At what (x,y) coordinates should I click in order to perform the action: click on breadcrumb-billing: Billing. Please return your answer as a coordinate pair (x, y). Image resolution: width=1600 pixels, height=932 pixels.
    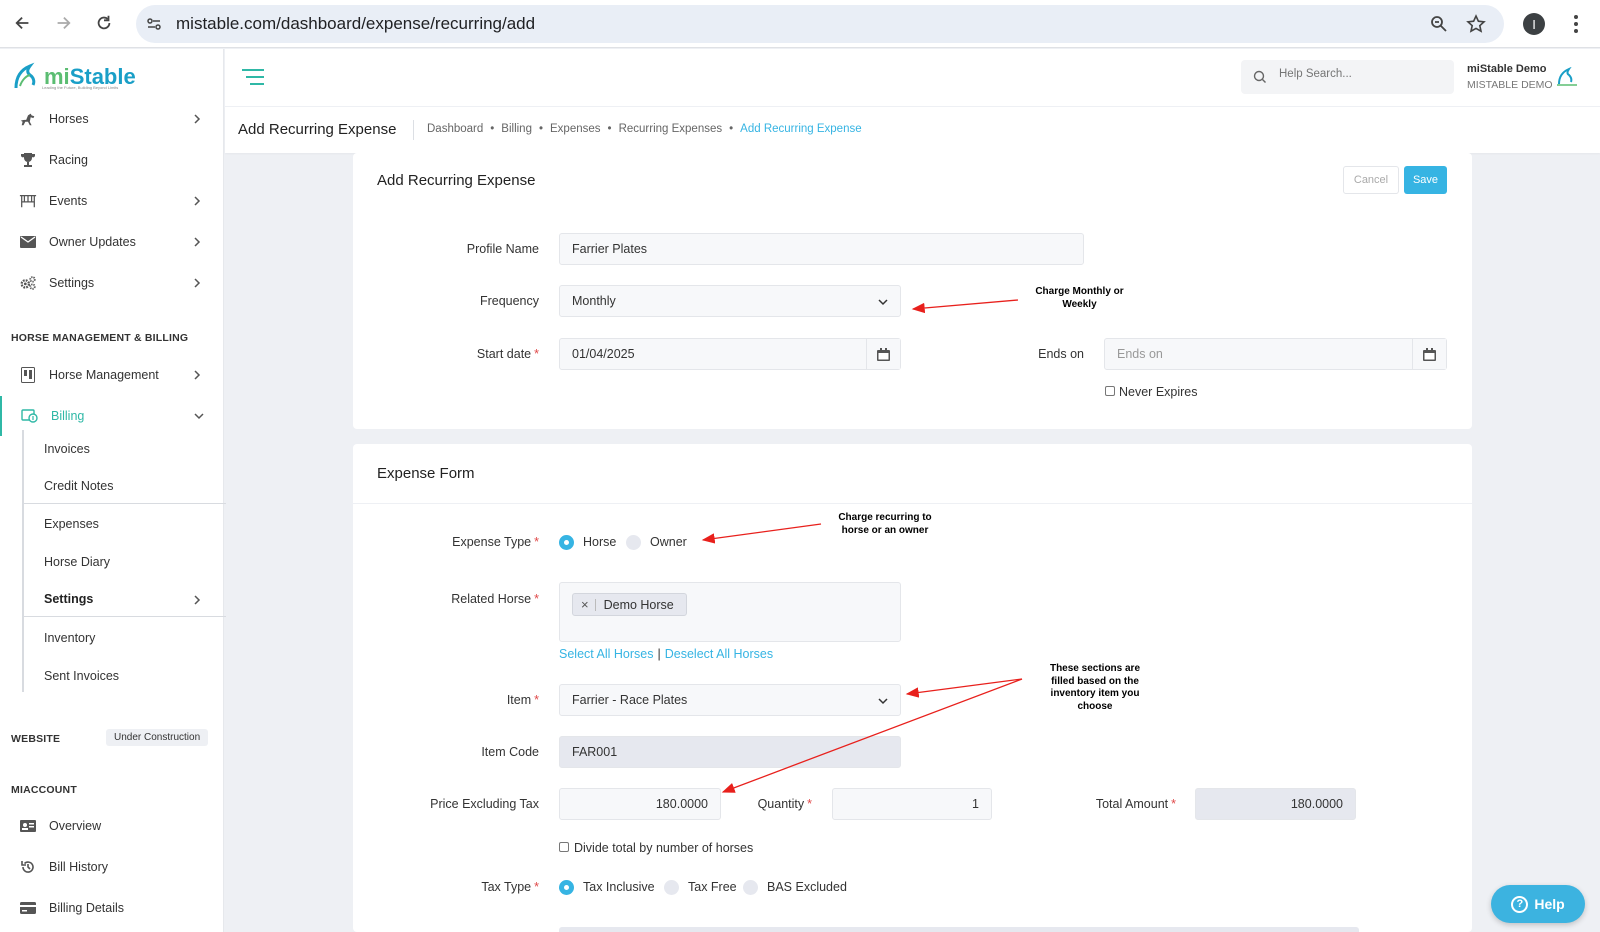
    Looking at the image, I should click on (516, 129).